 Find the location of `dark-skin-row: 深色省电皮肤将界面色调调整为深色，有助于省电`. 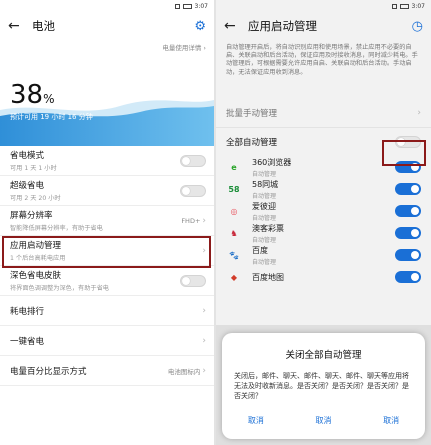

dark-skin-row: 深色省电皮肤将界面色调调整为深色，有助于省电 is located at coordinates (107, 281).